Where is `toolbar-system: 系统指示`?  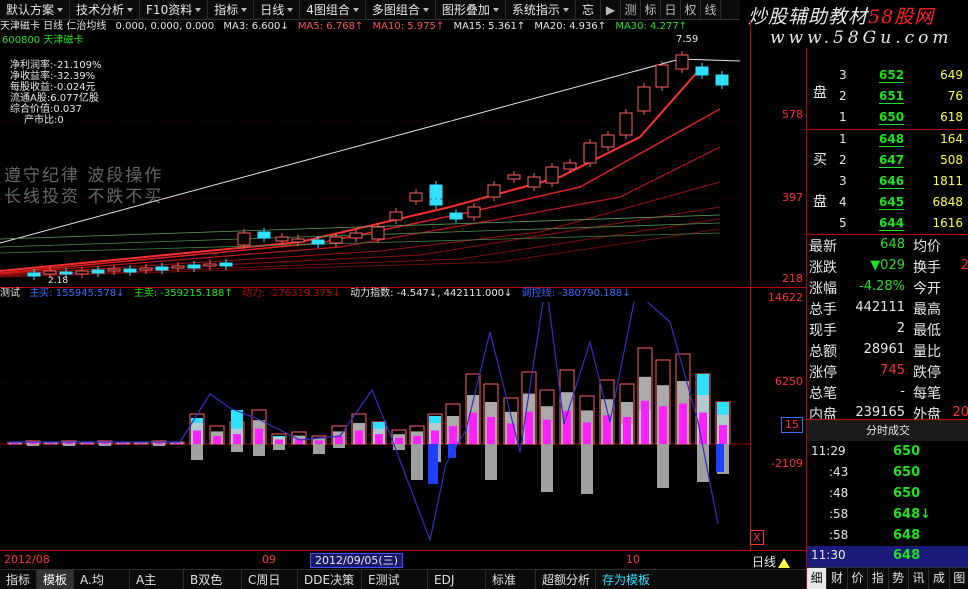 toolbar-system: 系统指示 is located at coordinates (541, 10).